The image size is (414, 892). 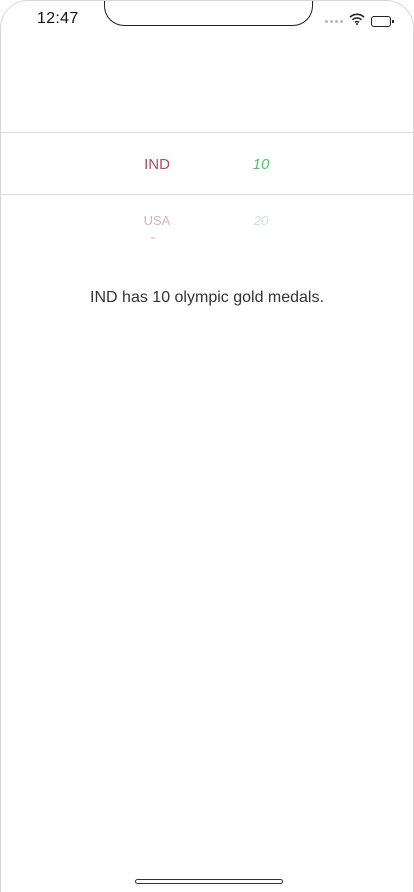 I want to click on home-indicator, so click(x=209, y=881).